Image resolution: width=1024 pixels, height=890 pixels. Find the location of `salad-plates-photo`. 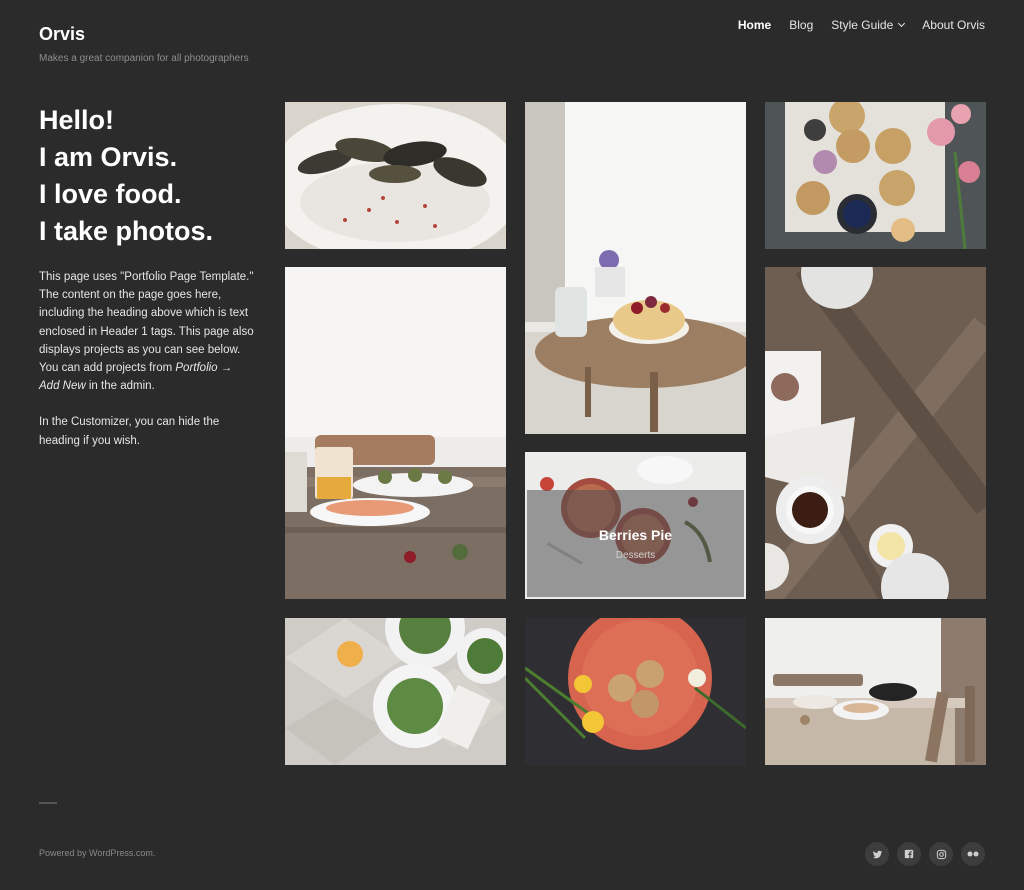

salad-plates-photo is located at coordinates (395, 691).